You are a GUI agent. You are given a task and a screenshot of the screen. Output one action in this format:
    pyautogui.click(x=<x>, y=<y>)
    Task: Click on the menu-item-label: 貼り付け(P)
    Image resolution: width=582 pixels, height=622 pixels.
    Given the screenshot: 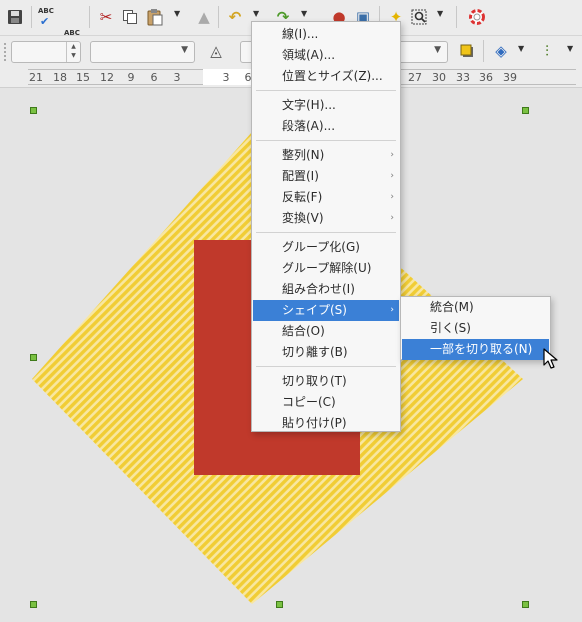 What is the action you would take?
    pyautogui.click(x=314, y=423)
    